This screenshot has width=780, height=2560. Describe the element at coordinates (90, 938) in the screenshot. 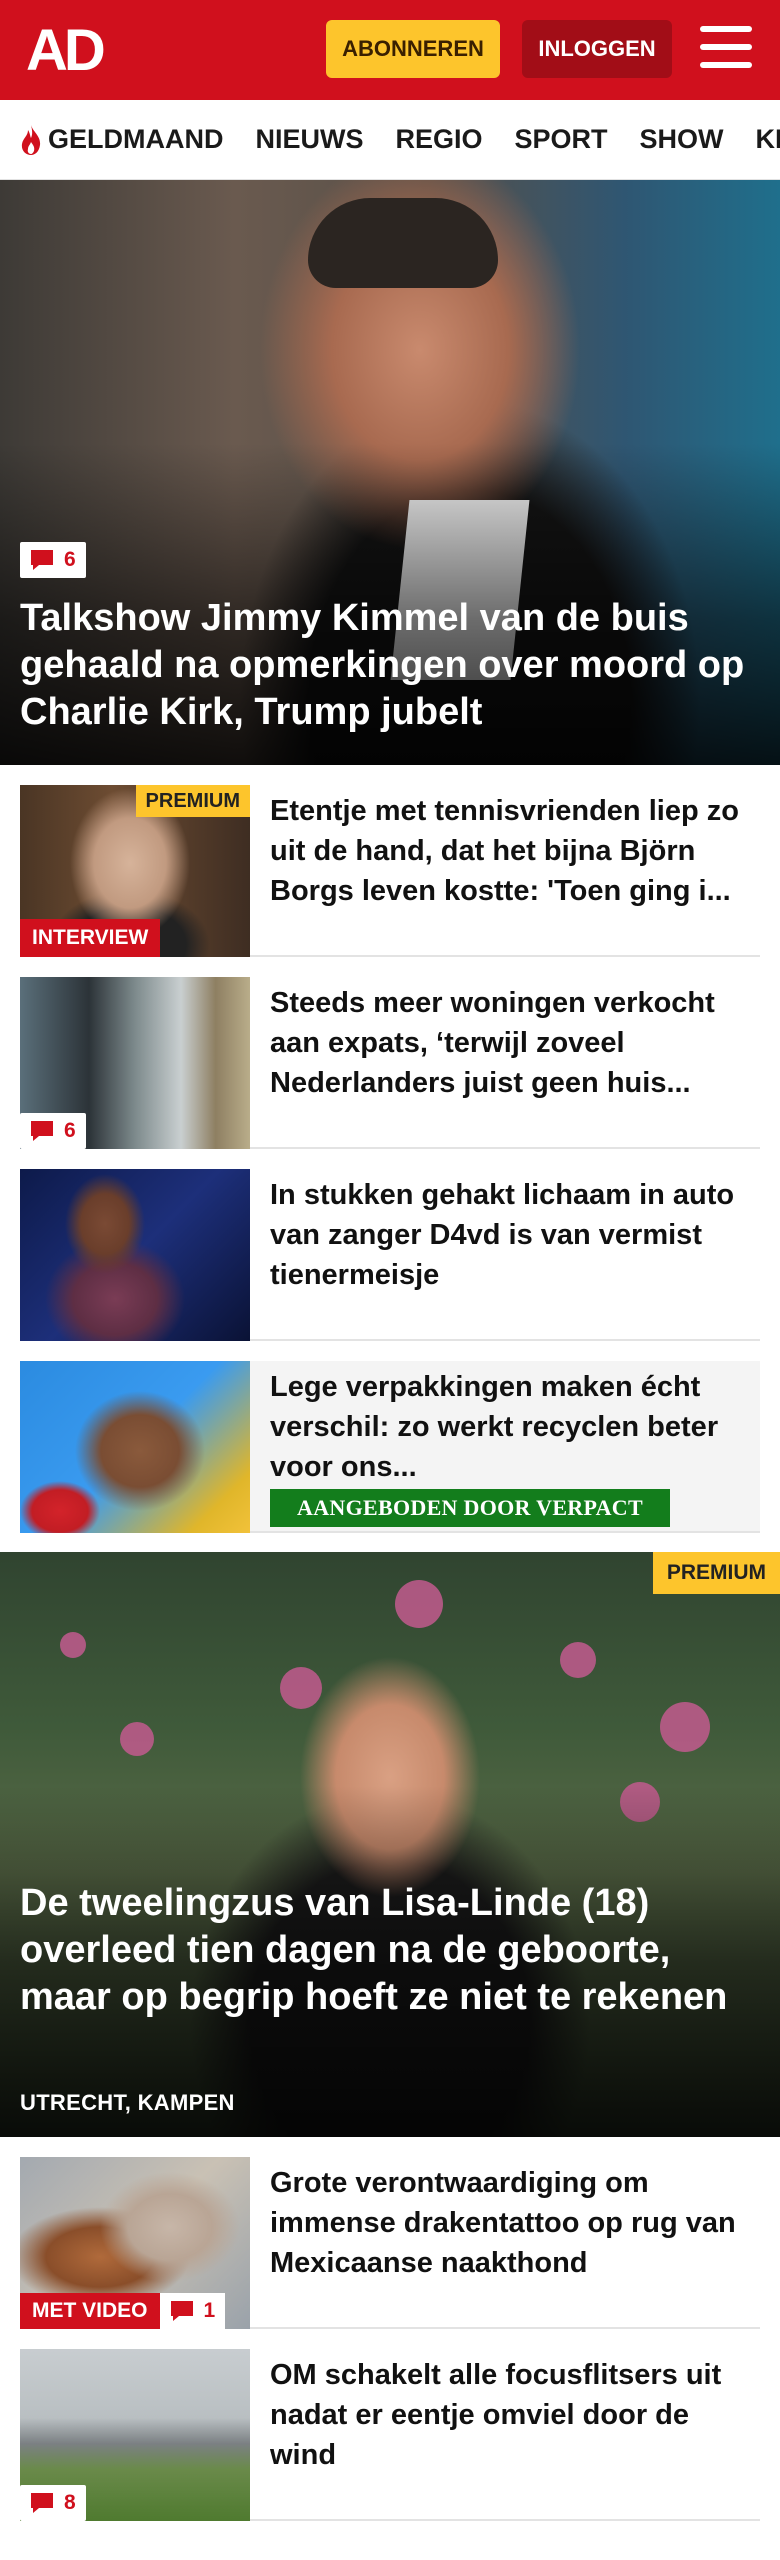

I see `interview-label: INTERVIEW` at that location.